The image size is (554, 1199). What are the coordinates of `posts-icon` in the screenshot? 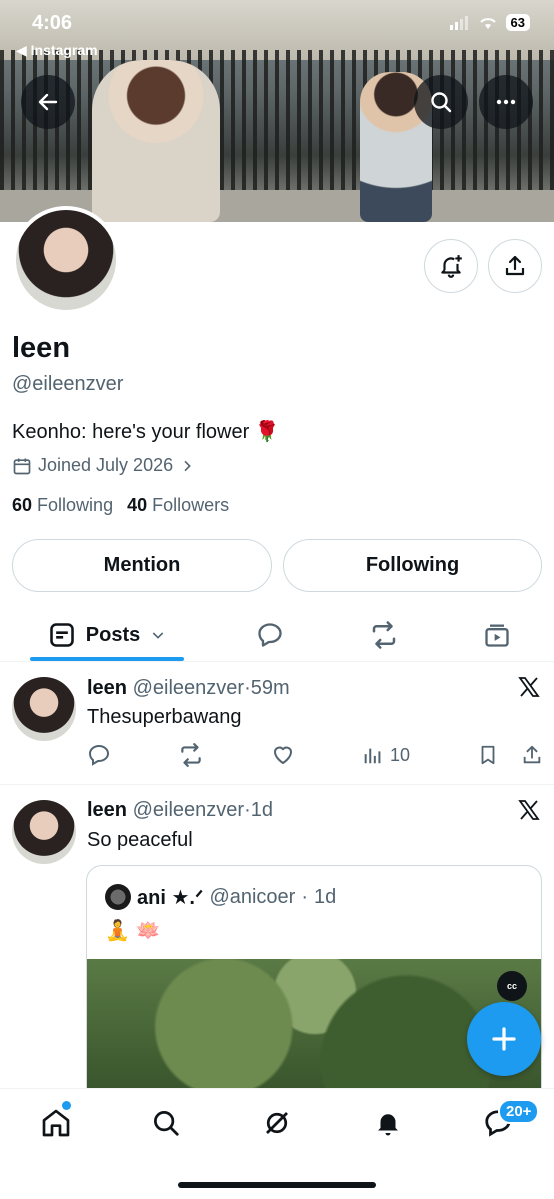 It's located at (61, 635).